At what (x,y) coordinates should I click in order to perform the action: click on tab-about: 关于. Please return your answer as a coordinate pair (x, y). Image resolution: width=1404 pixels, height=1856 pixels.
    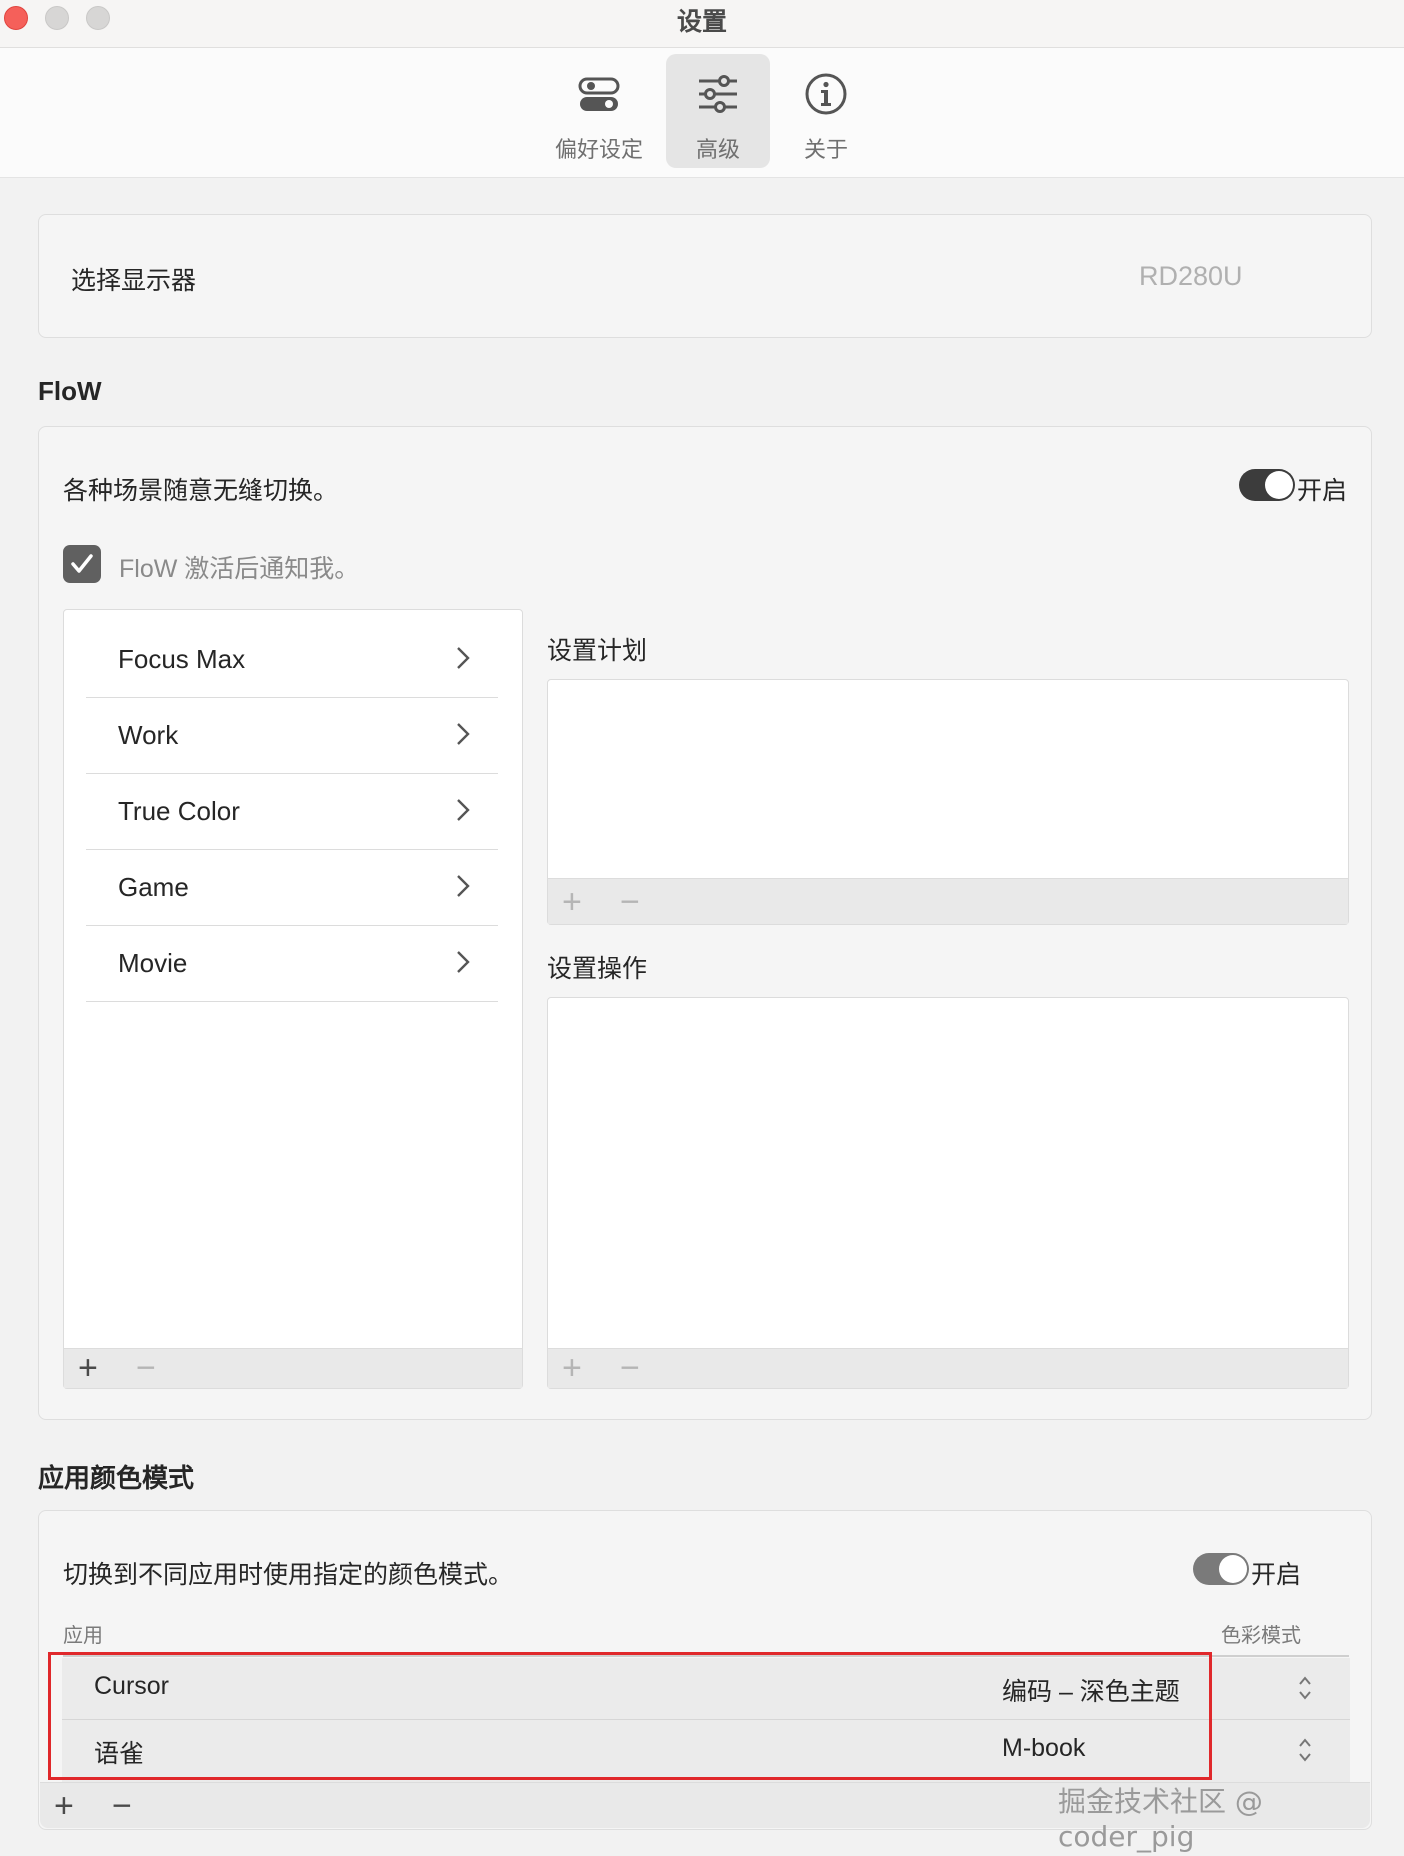
    Looking at the image, I should click on (826, 111).